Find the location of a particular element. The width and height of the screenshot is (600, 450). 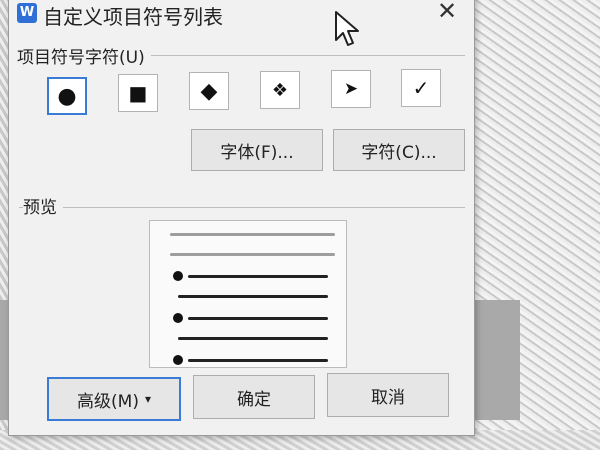

close-button: ✕ is located at coordinates (447, 12).